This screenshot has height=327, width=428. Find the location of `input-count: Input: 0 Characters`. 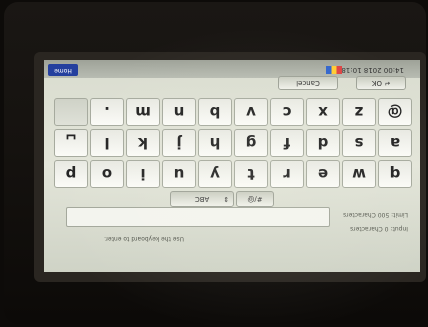

input-count: Input: 0 Characters is located at coordinates (379, 228).